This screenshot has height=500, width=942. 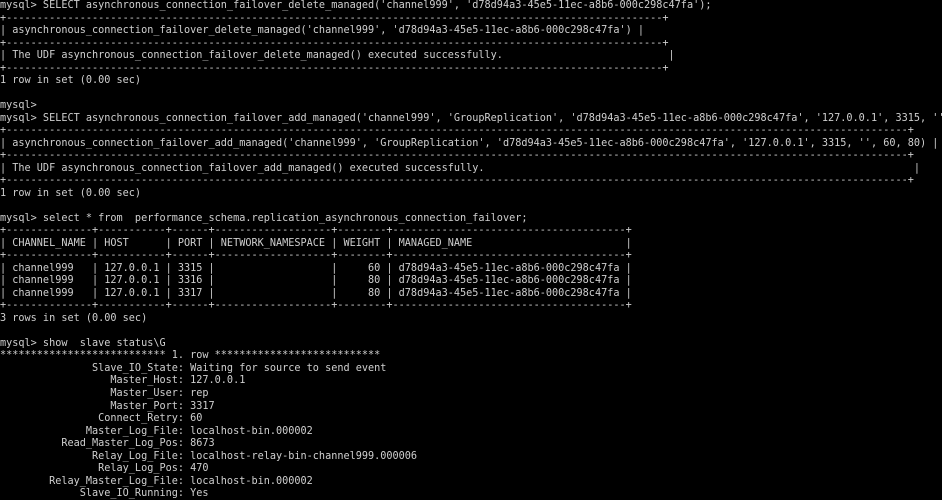 I want to click on terminal-line: Connect_Retry: 60, so click(x=101, y=419).